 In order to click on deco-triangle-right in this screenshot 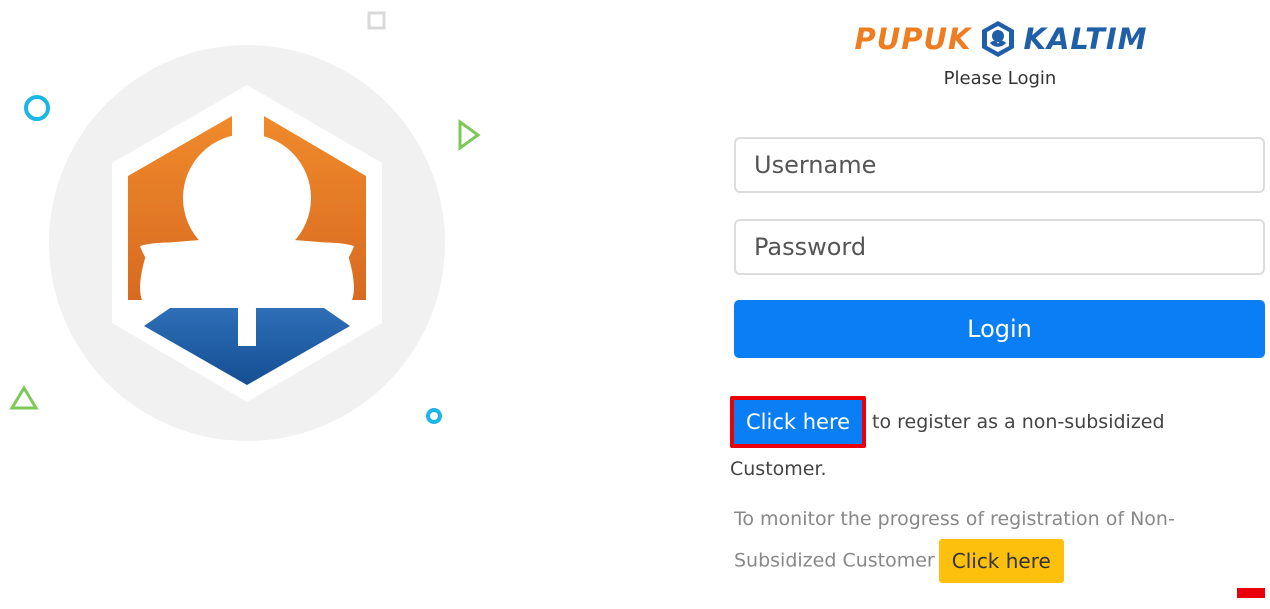, I will do `click(469, 135)`.